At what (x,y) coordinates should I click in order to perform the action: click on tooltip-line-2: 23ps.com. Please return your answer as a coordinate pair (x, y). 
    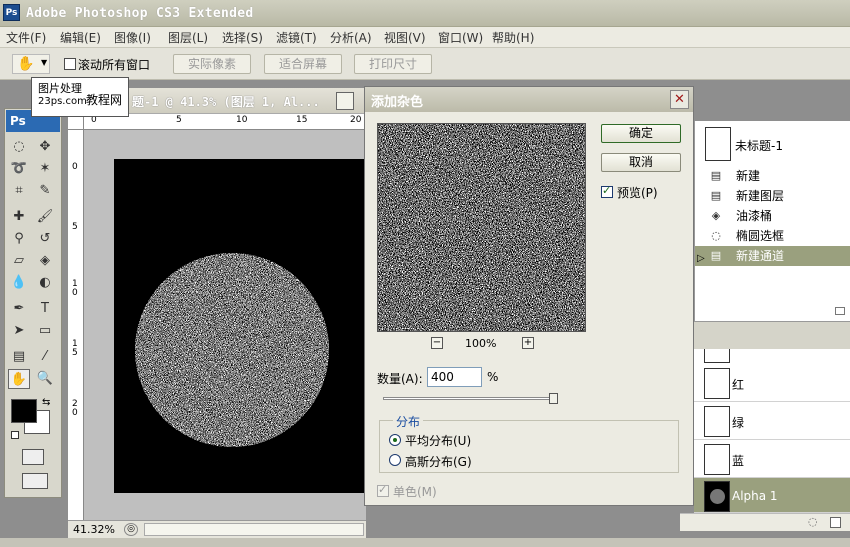
    Looking at the image, I should click on (62, 101).